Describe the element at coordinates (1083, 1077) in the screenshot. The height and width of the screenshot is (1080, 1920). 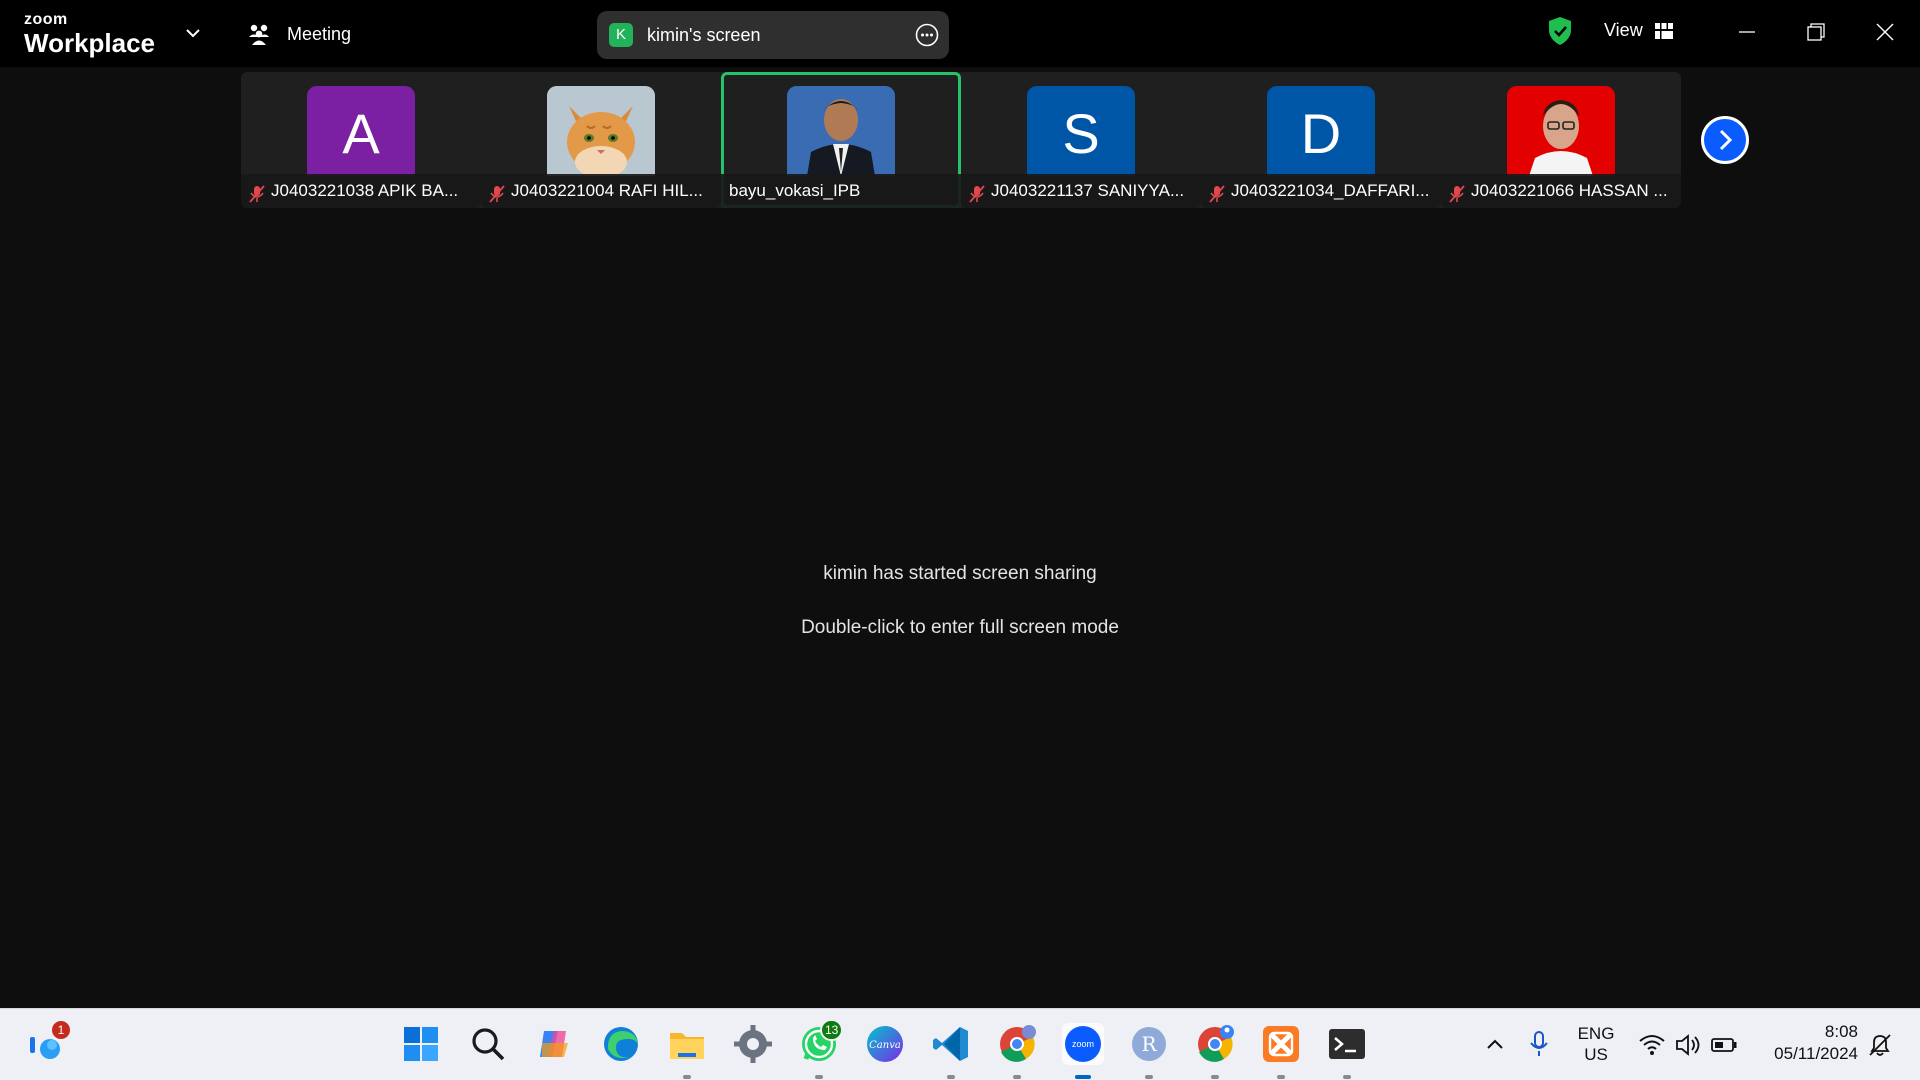
I see `active-indicator` at that location.